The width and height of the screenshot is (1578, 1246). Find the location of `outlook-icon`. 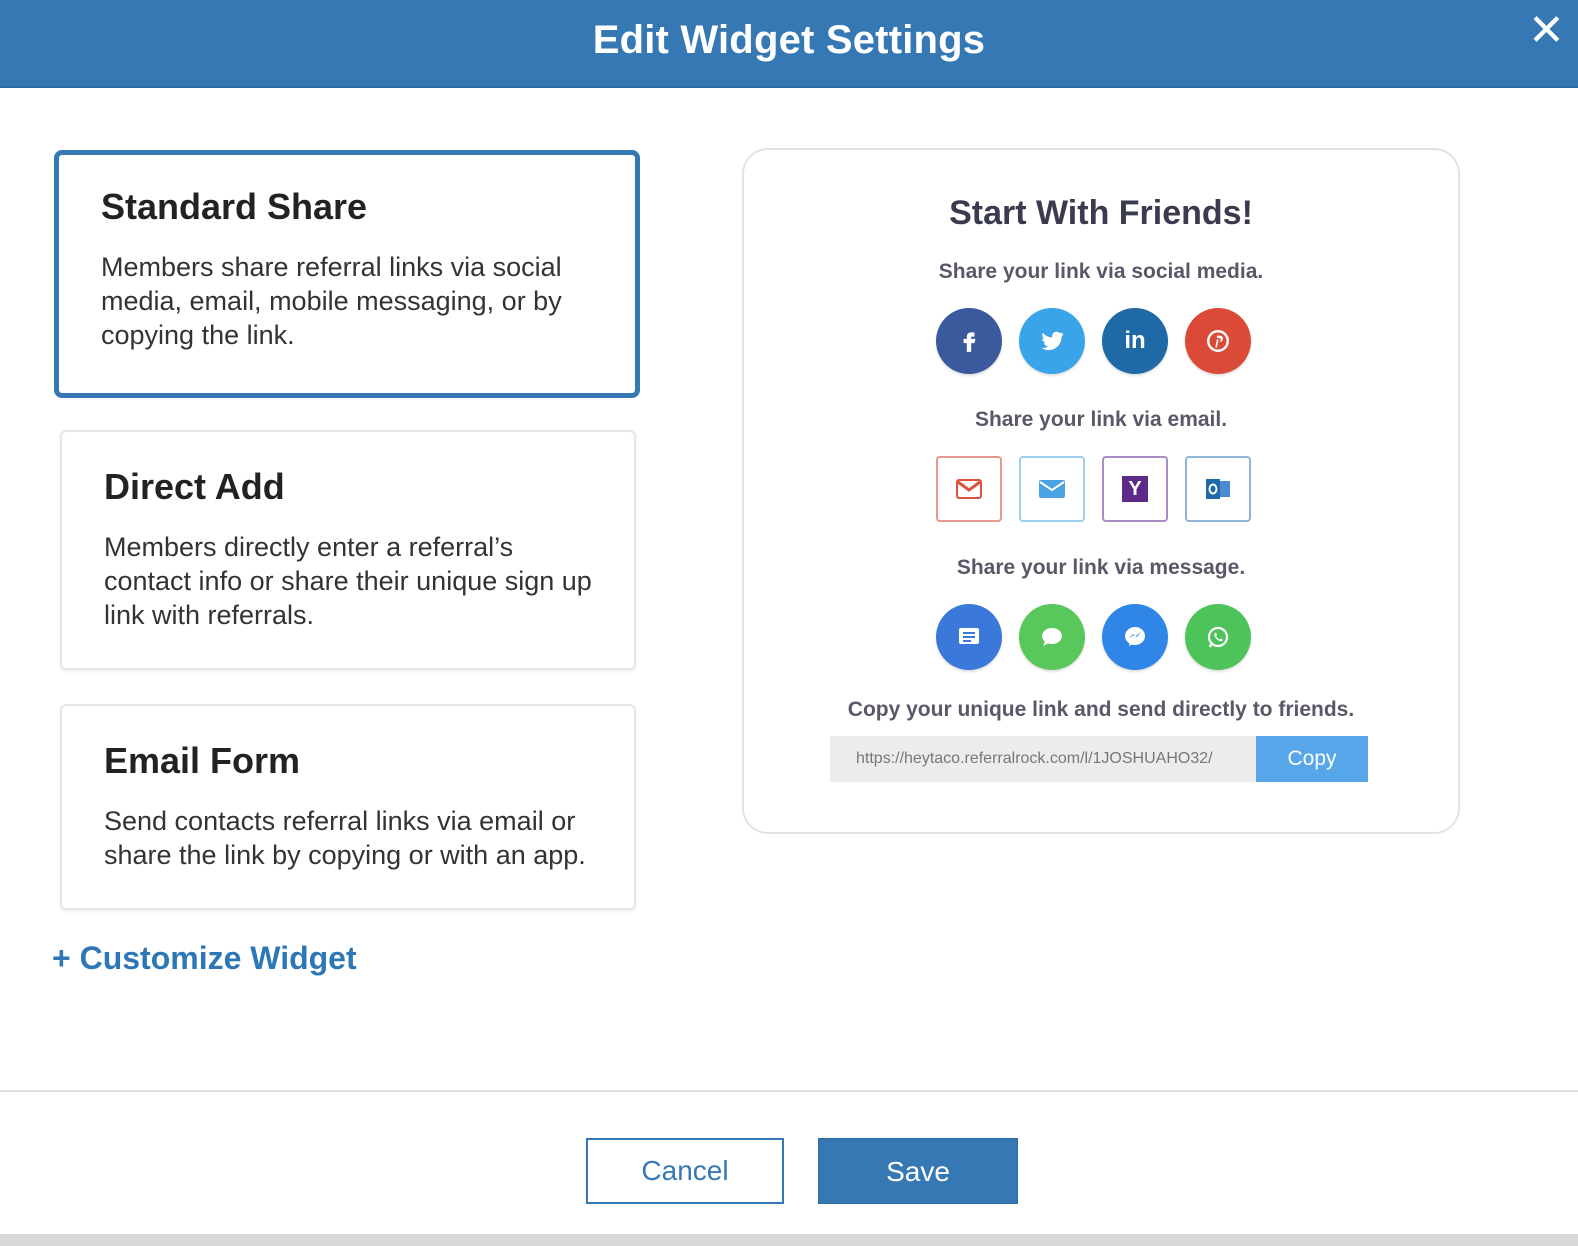

outlook-icon is located at coordinates (1218, 489).